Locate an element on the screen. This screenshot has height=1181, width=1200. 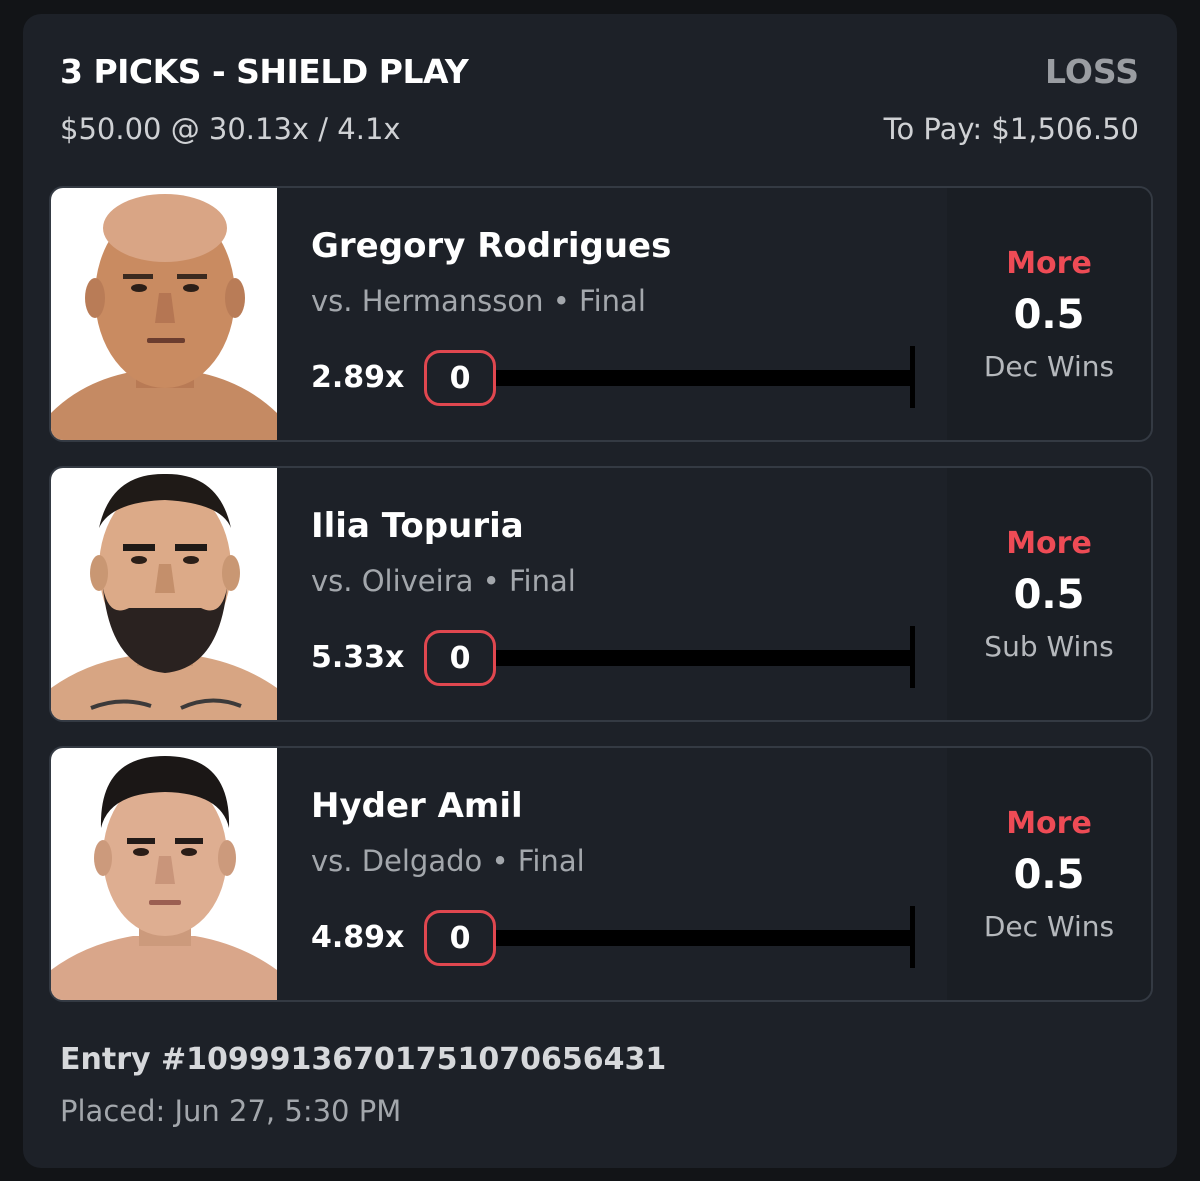
player-name: Gregory Rodrigues is located at coordinates (491, 246).